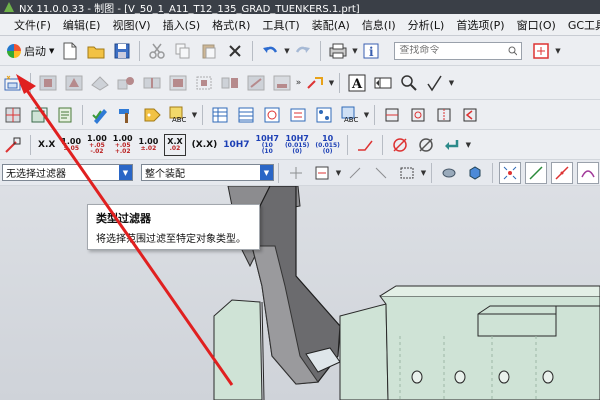  What do you see at coordinates (331, 25) in the screenshot?
I see `menu-assemblies: 装配(A)` at bounding box center [331, 25].